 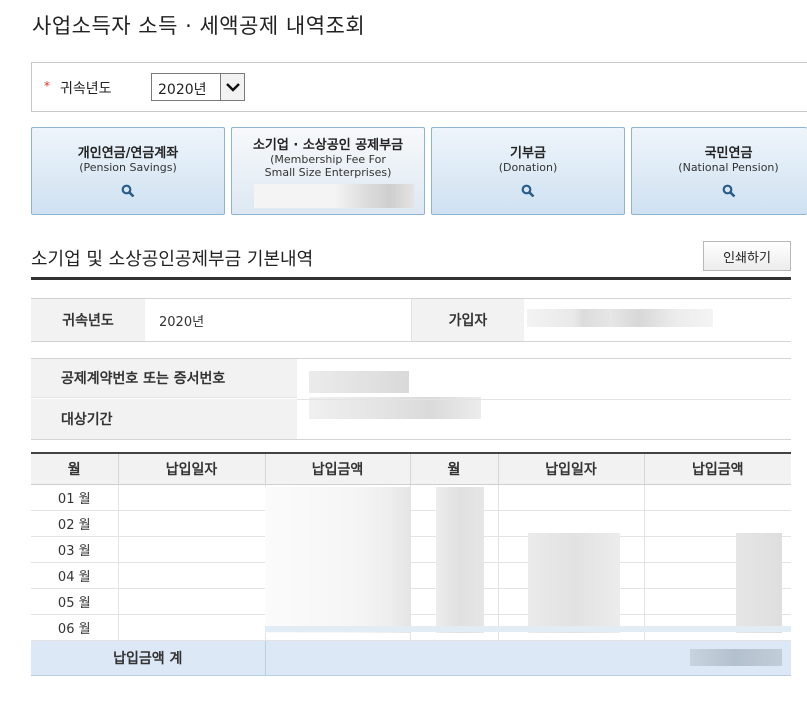 What do you see at coordinates (232, 87) in the screenshot?
I see `chevron-down-icon` at bounding box center [232, 87].